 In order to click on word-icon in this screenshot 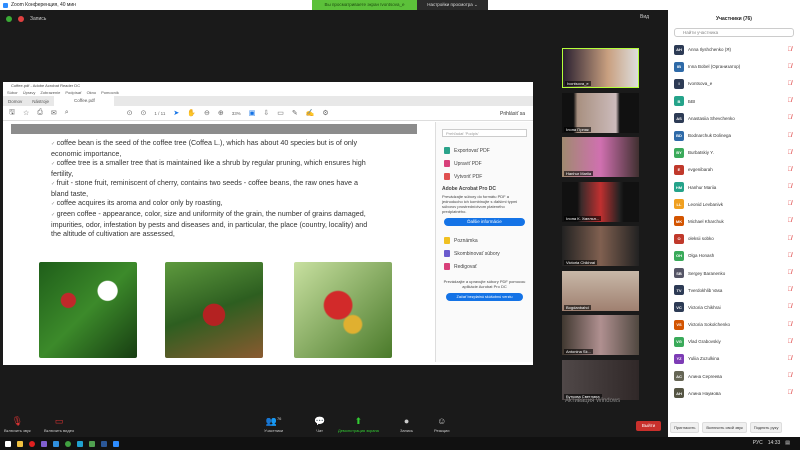, I will do `click(104, 443)`.